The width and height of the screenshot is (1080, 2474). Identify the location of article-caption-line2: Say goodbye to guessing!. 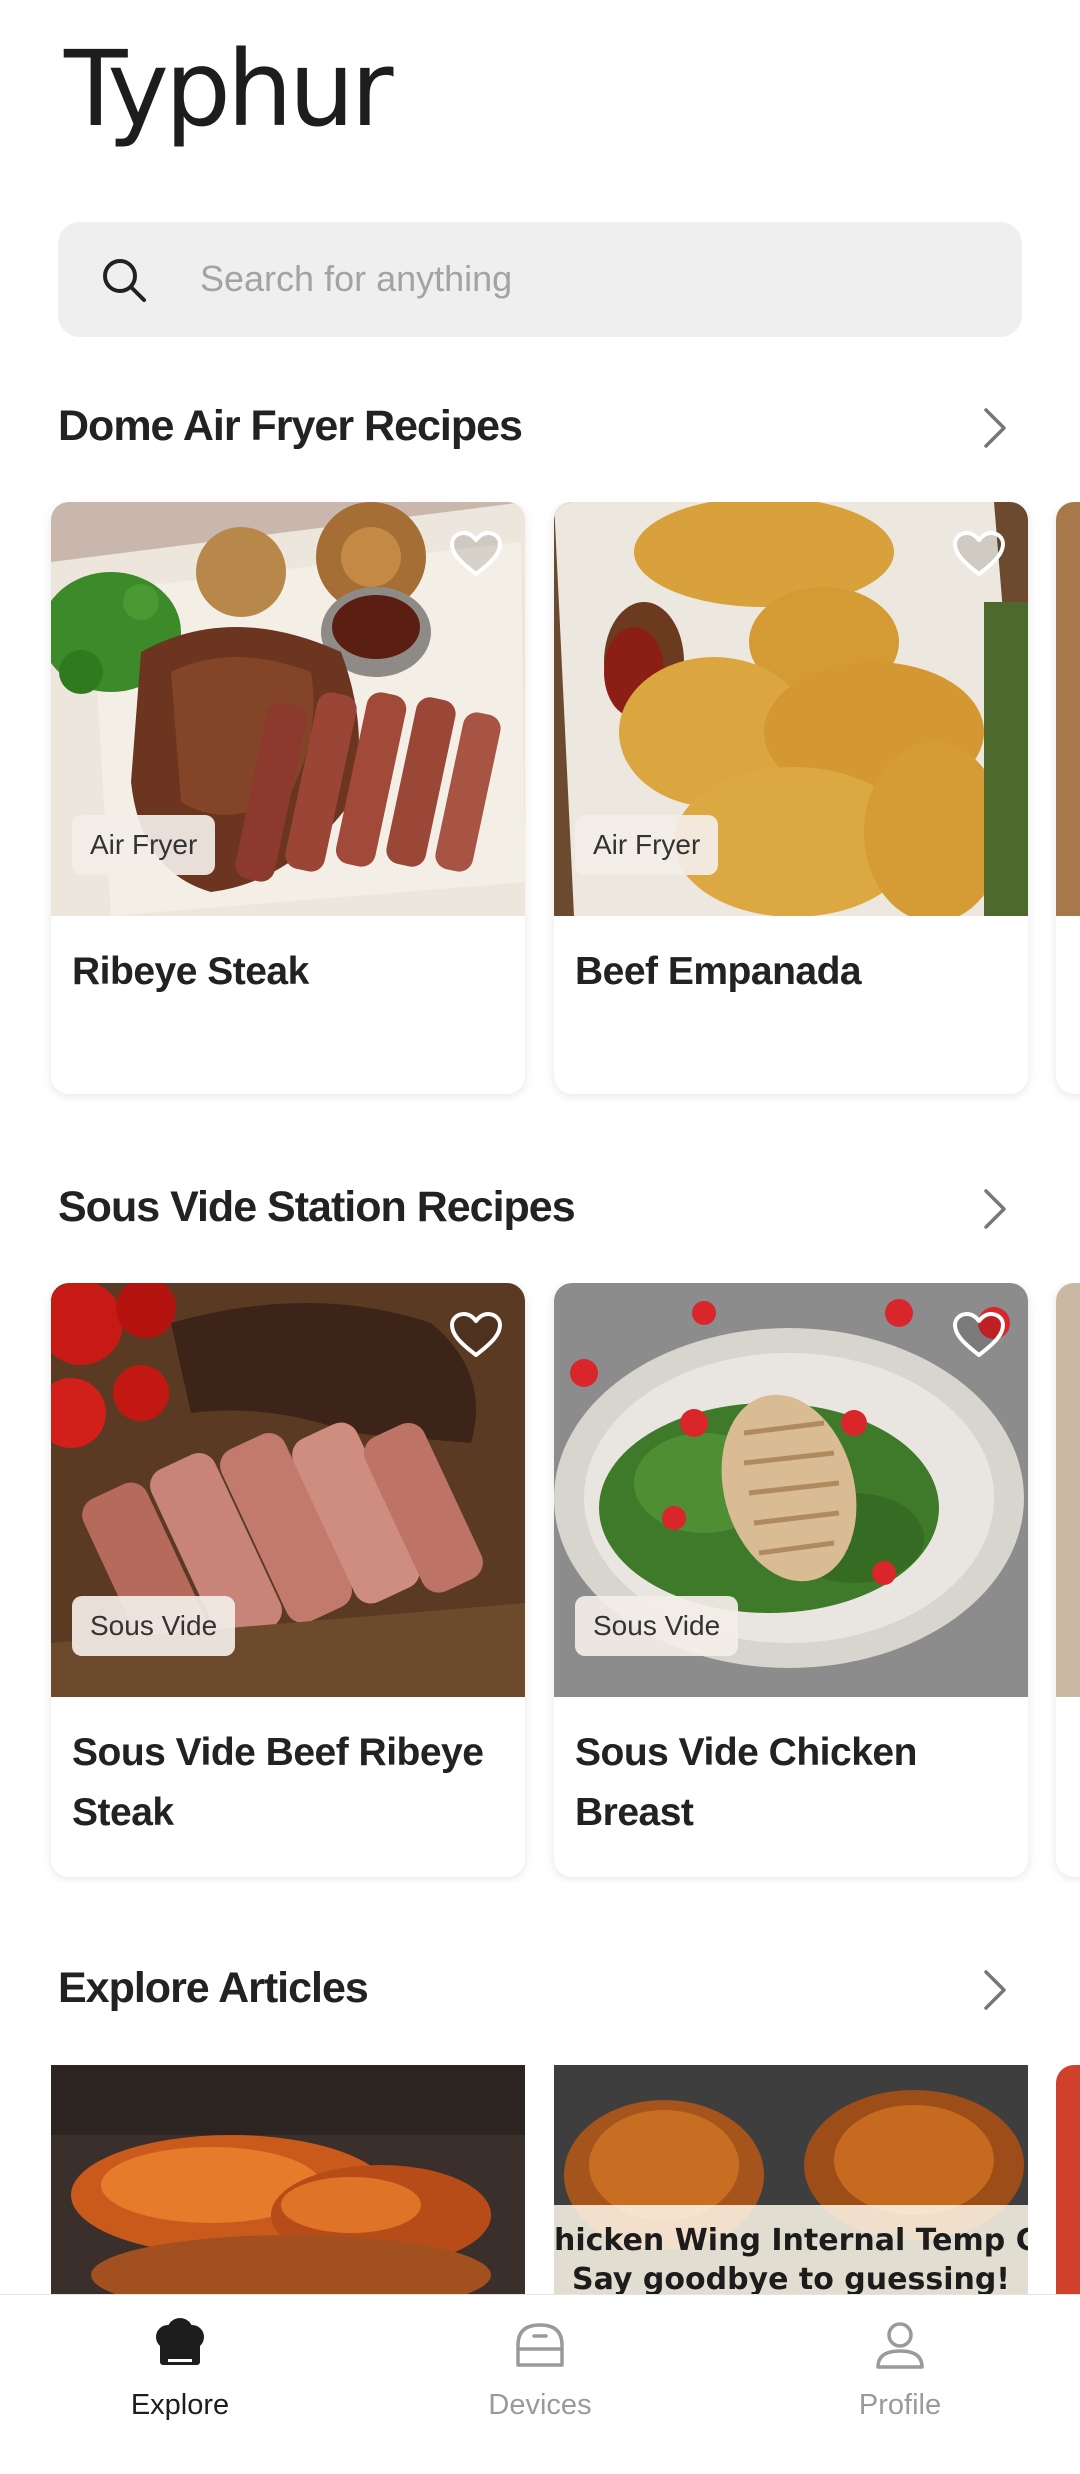
(790, 2278).